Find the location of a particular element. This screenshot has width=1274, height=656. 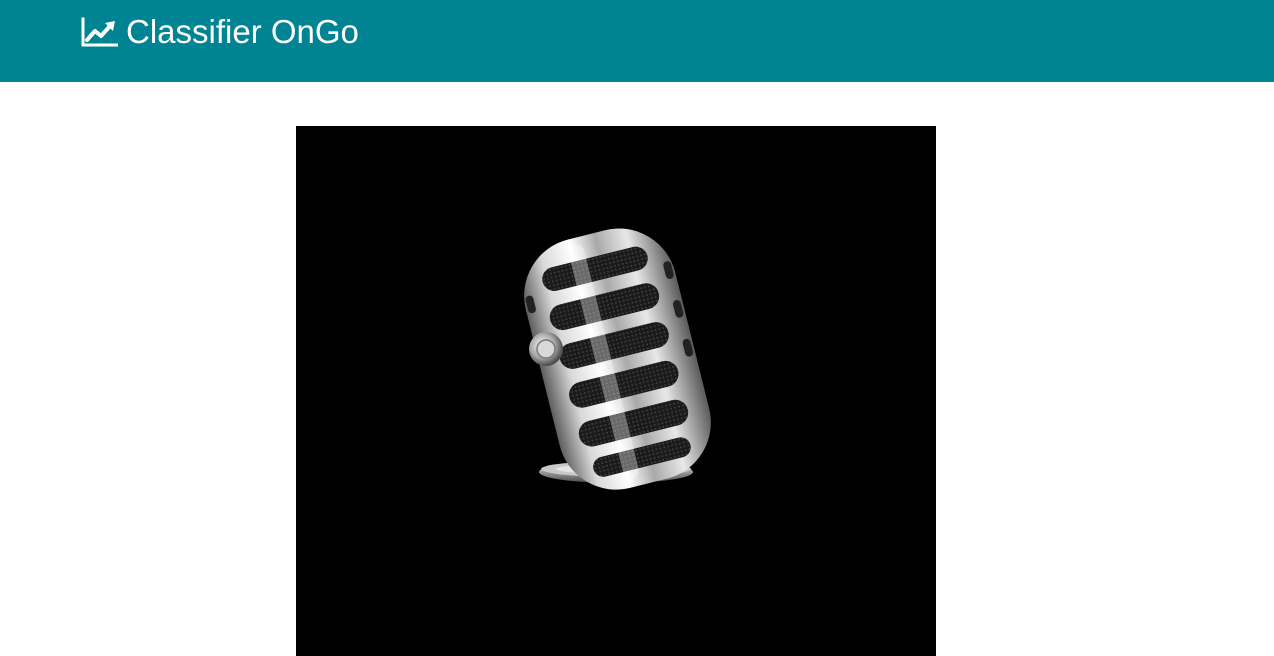

brand-link: Classifier OnGo is located at coordinates (220, 32).